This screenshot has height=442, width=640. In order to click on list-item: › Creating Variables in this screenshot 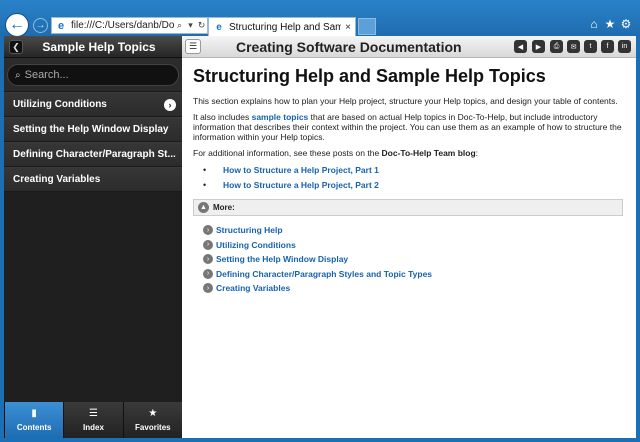, I will do `click(413, 288)`.